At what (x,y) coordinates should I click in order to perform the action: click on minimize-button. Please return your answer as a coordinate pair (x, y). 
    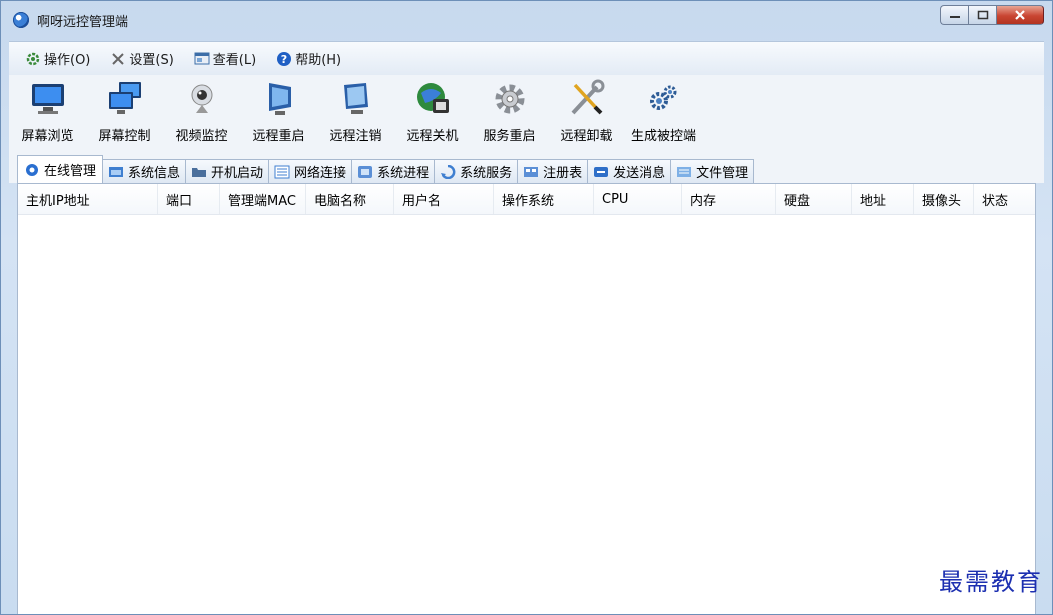
    Looking at the image, I should click on (954, 15).